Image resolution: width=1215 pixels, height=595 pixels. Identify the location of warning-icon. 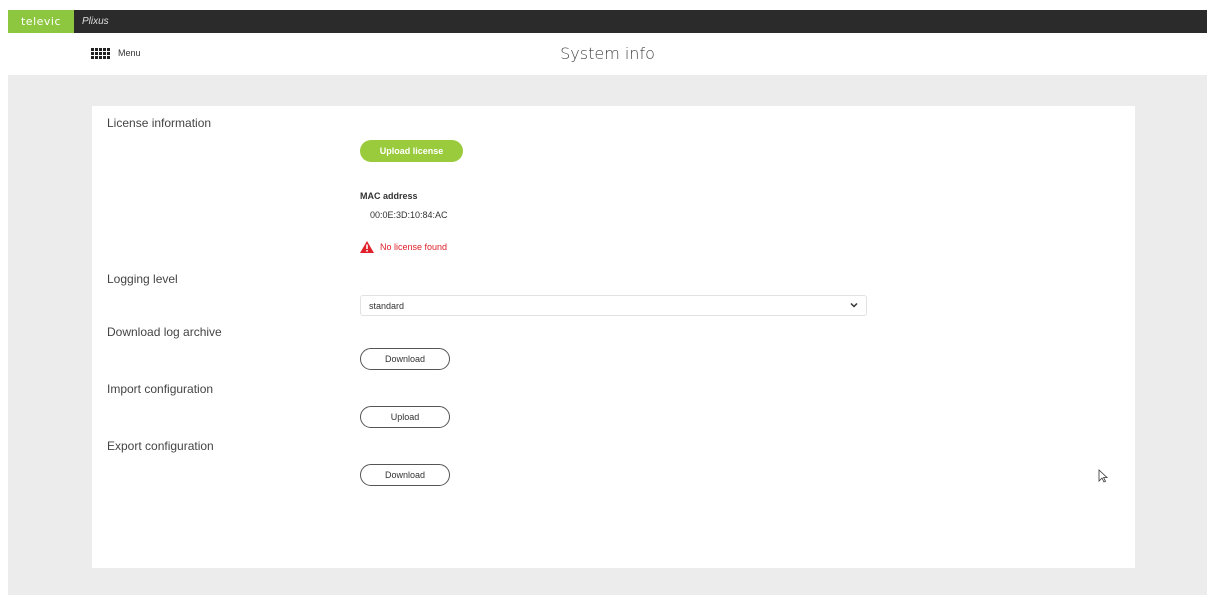
(367, 247).